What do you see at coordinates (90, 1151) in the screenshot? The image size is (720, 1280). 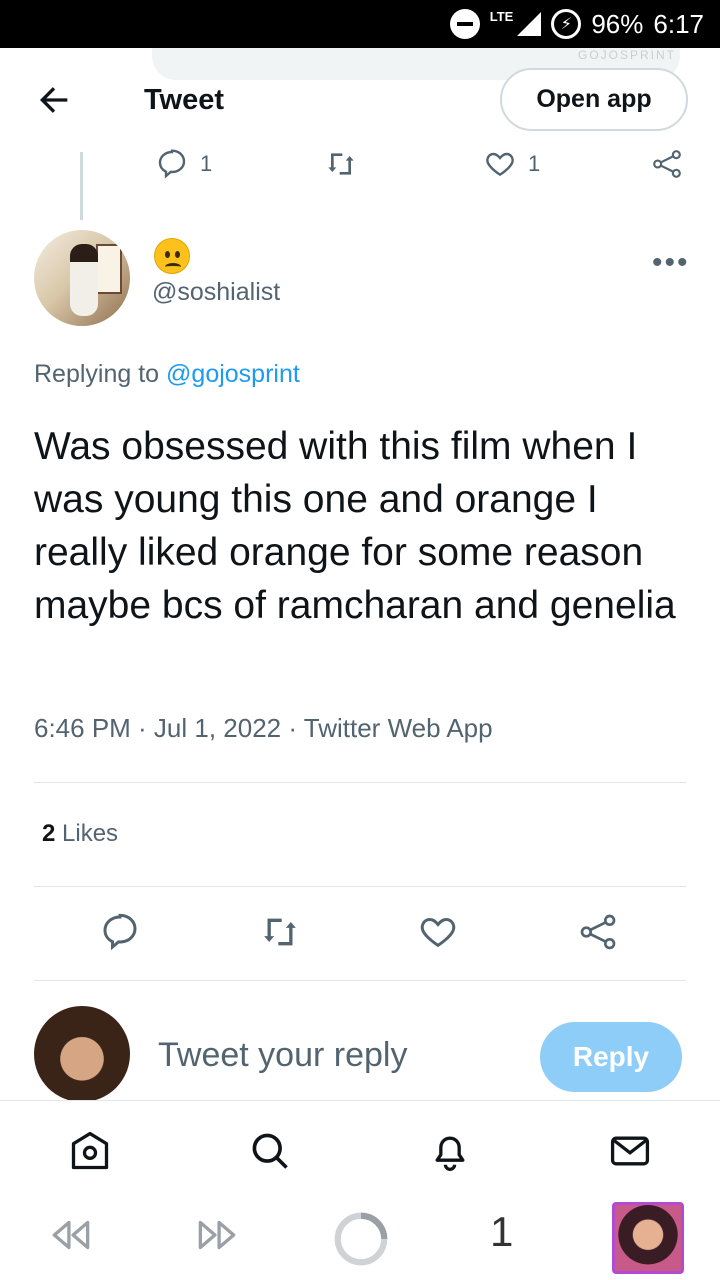 I see `home-icon` at bounding box center [90, 1151].